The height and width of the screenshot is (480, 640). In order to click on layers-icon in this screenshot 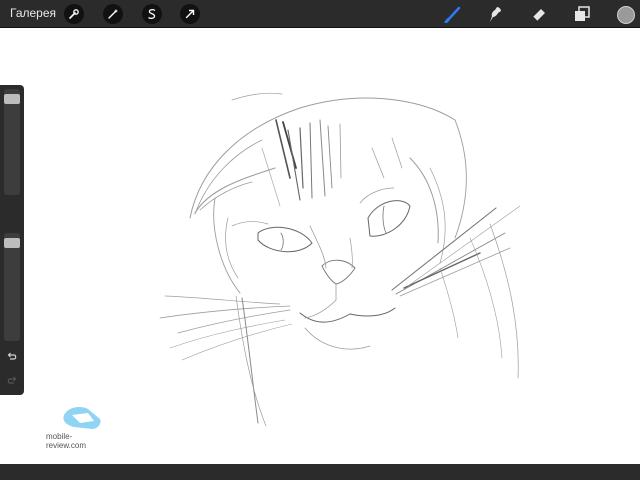, I will do `click(582, 13)`.